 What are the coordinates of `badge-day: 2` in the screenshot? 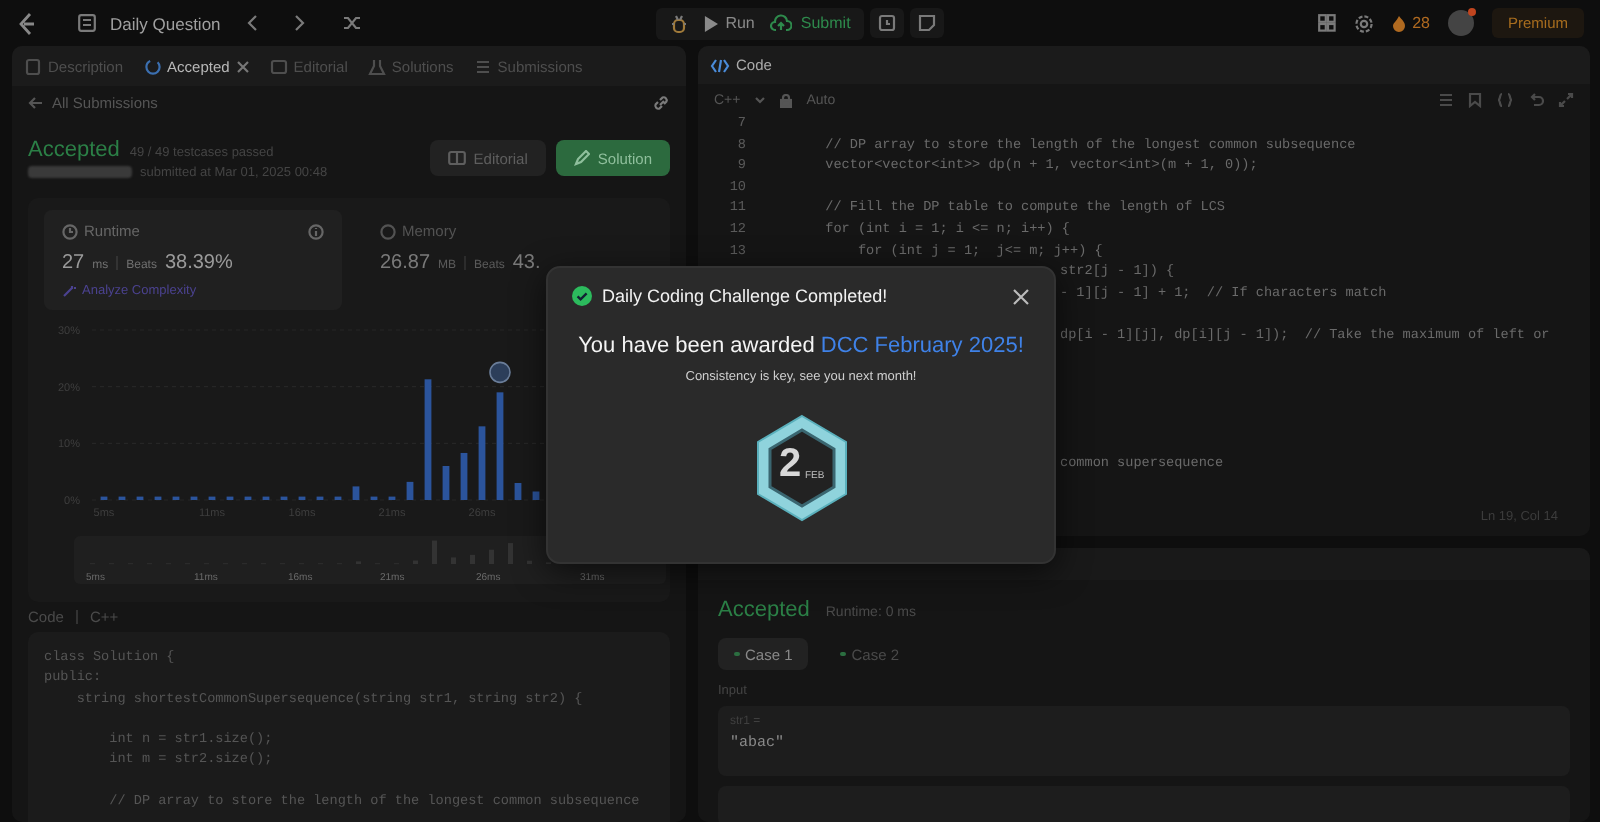 It's located at (790, 465).